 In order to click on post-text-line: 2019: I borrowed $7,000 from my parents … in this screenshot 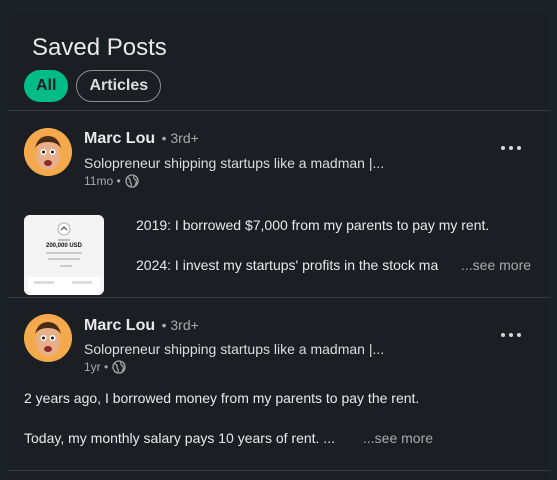, I will do `click(313, 225)`.